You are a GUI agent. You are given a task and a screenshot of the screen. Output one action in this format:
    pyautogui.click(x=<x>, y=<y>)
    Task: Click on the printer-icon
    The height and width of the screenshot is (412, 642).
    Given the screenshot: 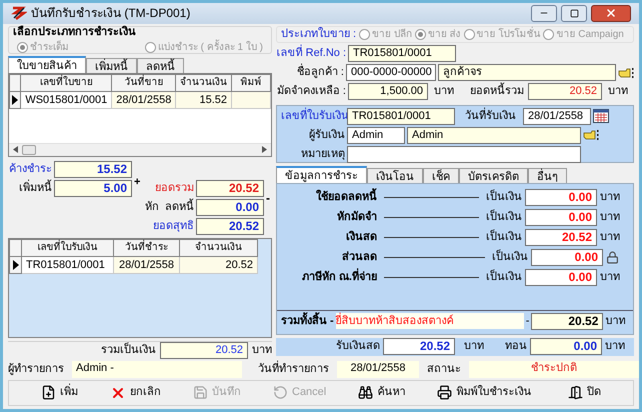 What is the action you would take?
    pyautogui.click(x=444, y=392)
    